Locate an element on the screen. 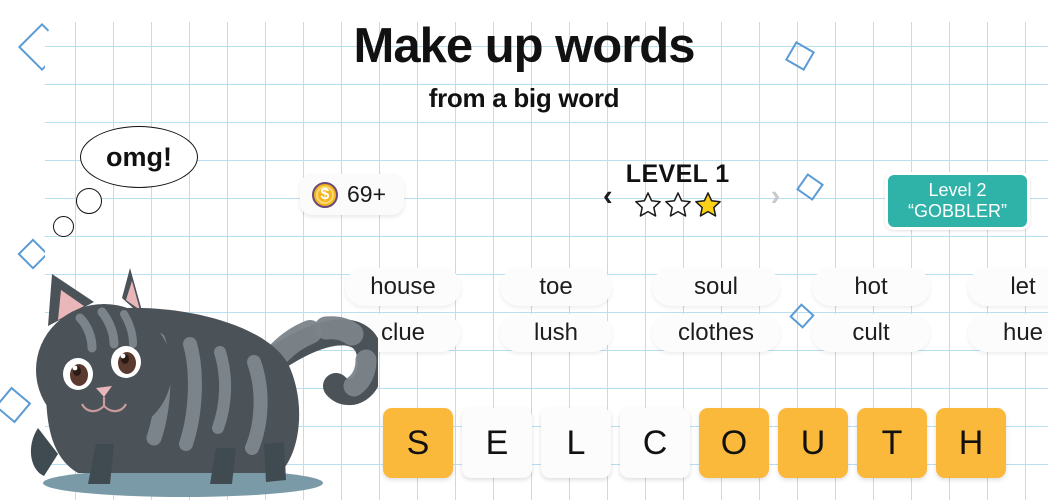 This screenshot has width=1048, height=500. letter-tile-o: O is located at coordinates (734, 443).